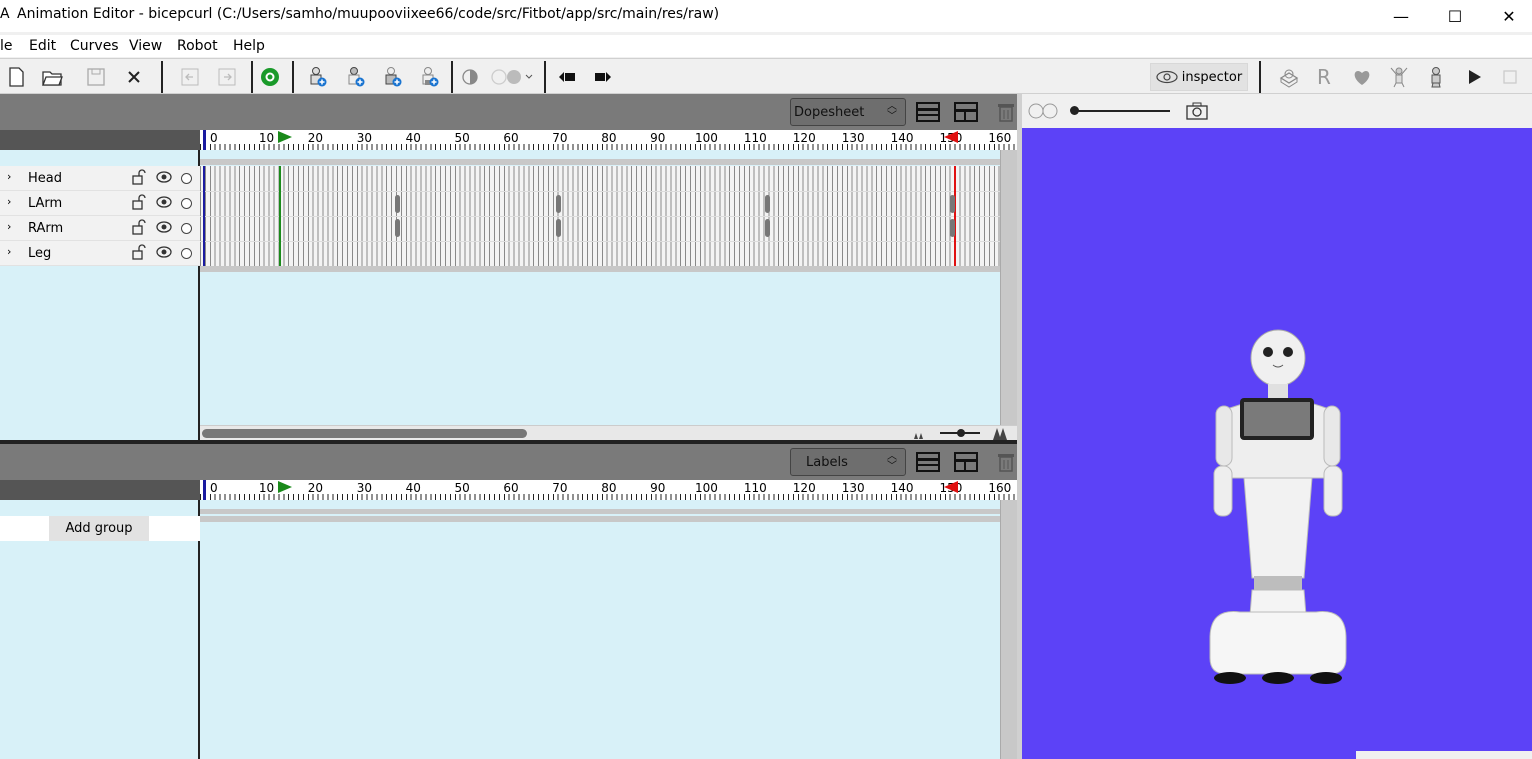 The image size is (1532, 759). I want to click on row-divider, so click(600, 216).